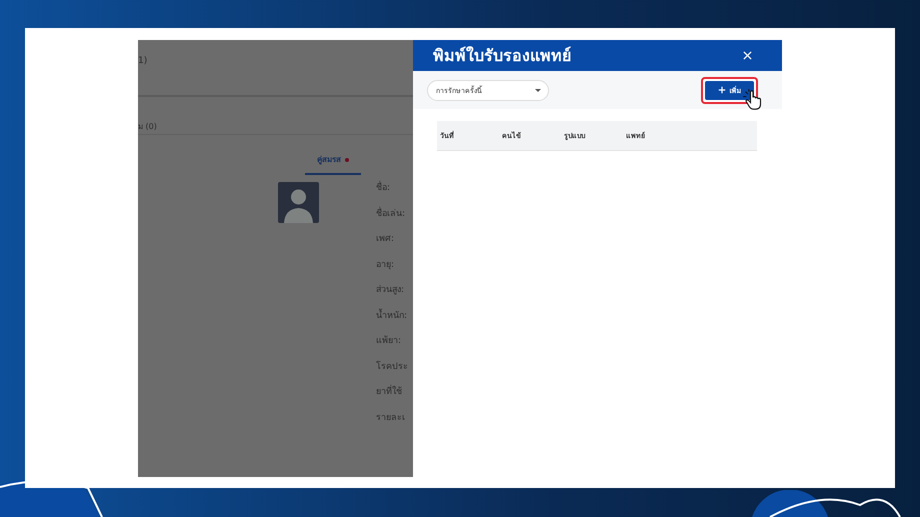 Image resolution: width=920 pixels, height=517 pixels. I want to click on plus-icon, so click(722, 90).